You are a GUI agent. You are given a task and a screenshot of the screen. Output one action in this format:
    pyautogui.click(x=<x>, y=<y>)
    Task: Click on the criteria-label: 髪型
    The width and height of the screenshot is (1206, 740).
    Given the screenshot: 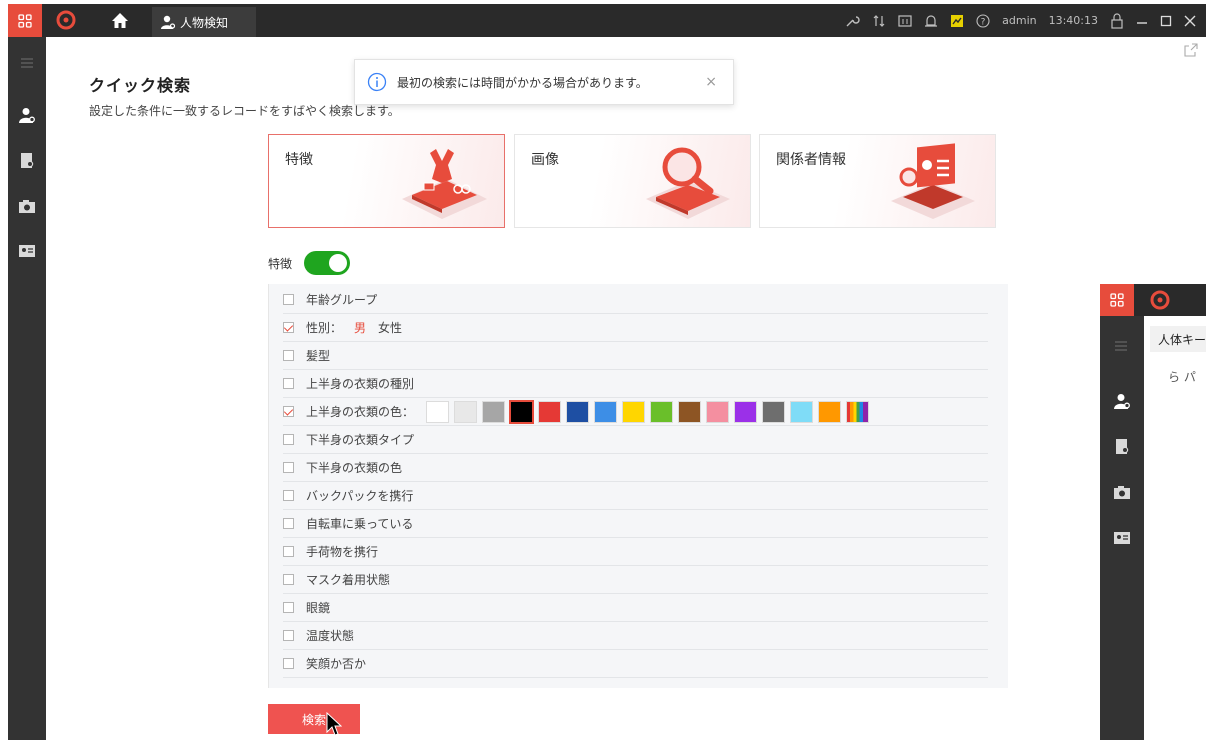 What is the action you would take?
    pyautogui.click(x=318, y=356)
    